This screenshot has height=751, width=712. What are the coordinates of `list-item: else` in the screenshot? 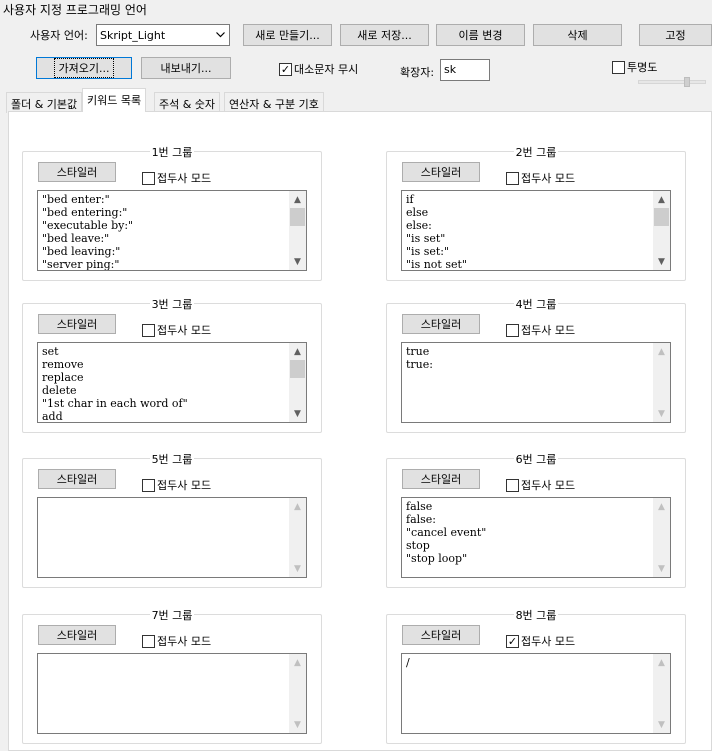 It's located at (529, 212).